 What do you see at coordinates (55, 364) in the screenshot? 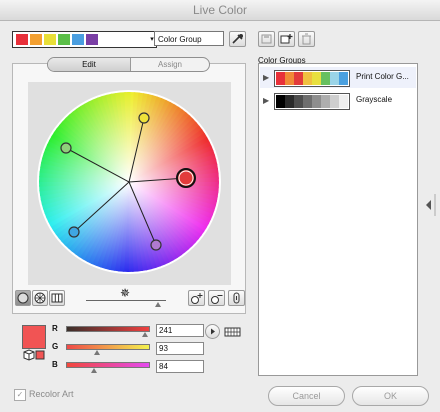
I see `b-label: B` at bounding box center [55, 364].